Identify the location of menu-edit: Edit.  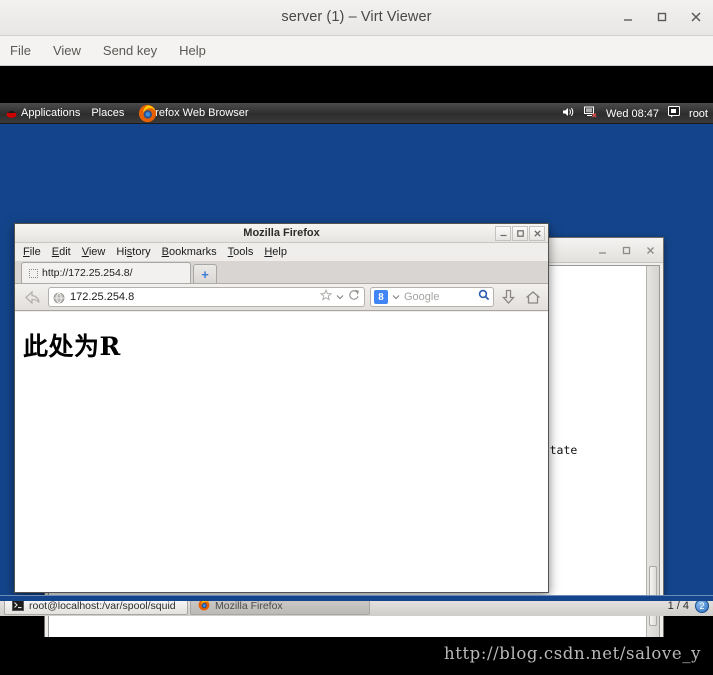
(61, 252).